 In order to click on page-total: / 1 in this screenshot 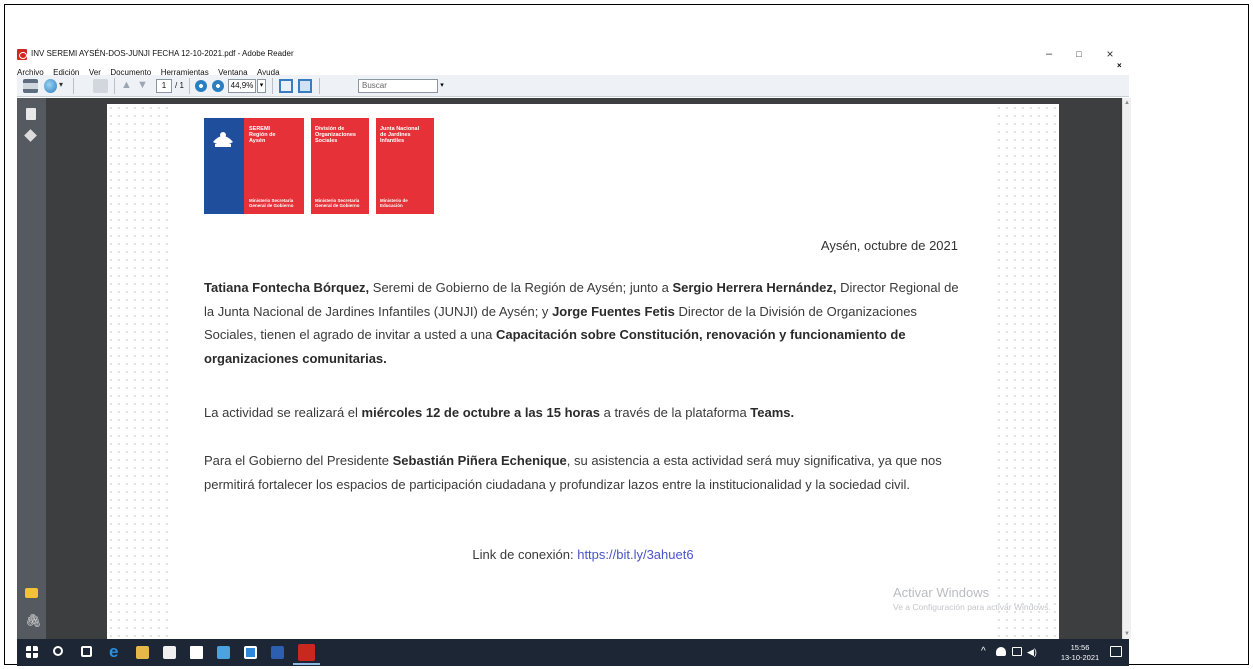, I will do `click(179, 85)`.